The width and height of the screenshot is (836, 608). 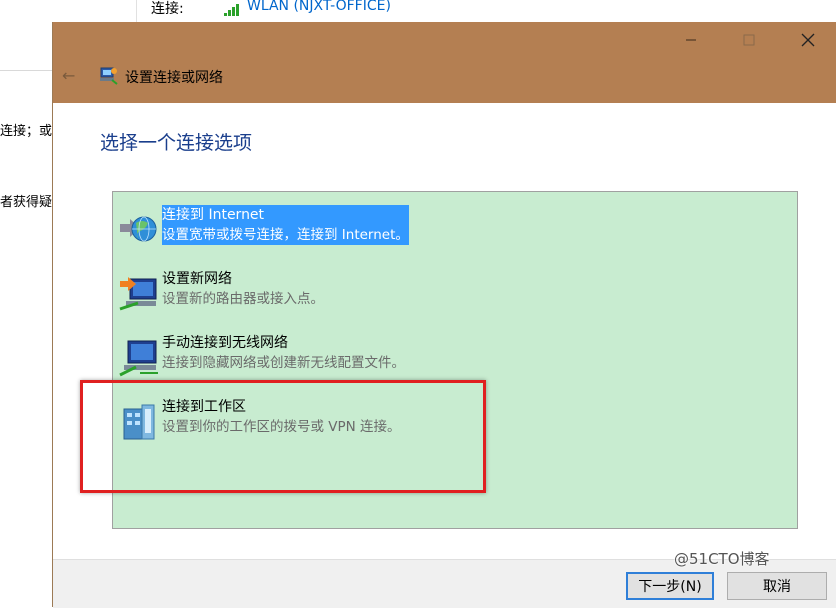 I want to click on internet-globe-icon, so click(x=139, y=230).